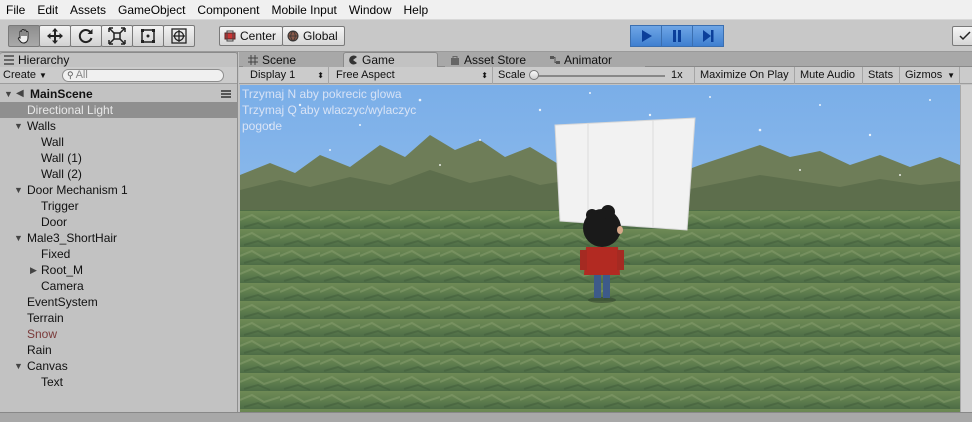 The width and height of the screenshot is (972, 422). I want to click on hierarchy-item: ▼ Walls, so click(118, 126).